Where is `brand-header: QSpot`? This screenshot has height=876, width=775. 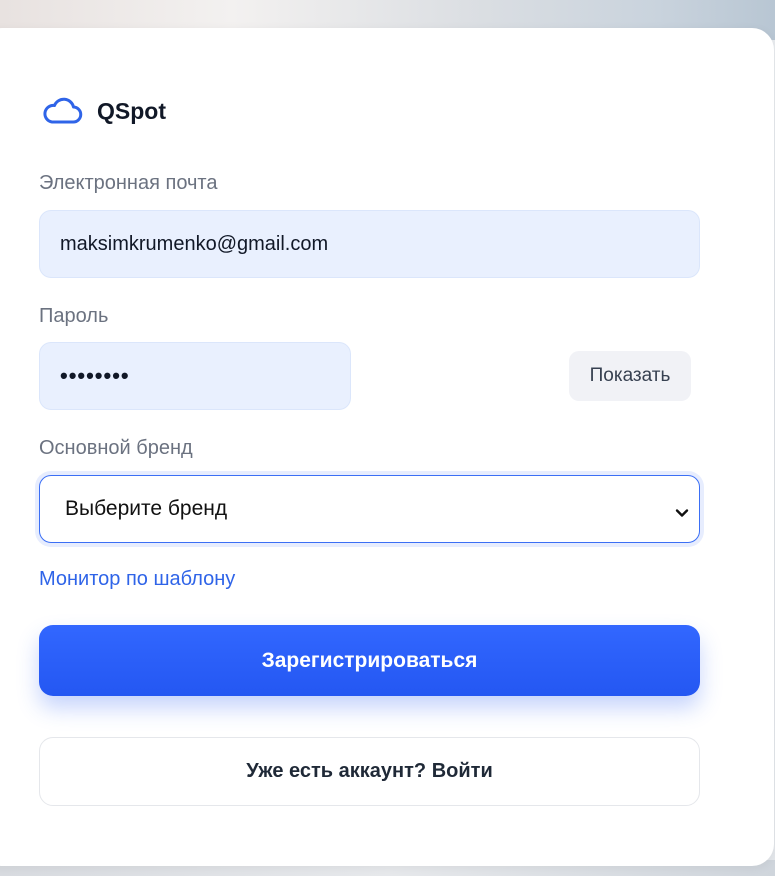
brand-header: QSpot is located at coordinates (103, 111).